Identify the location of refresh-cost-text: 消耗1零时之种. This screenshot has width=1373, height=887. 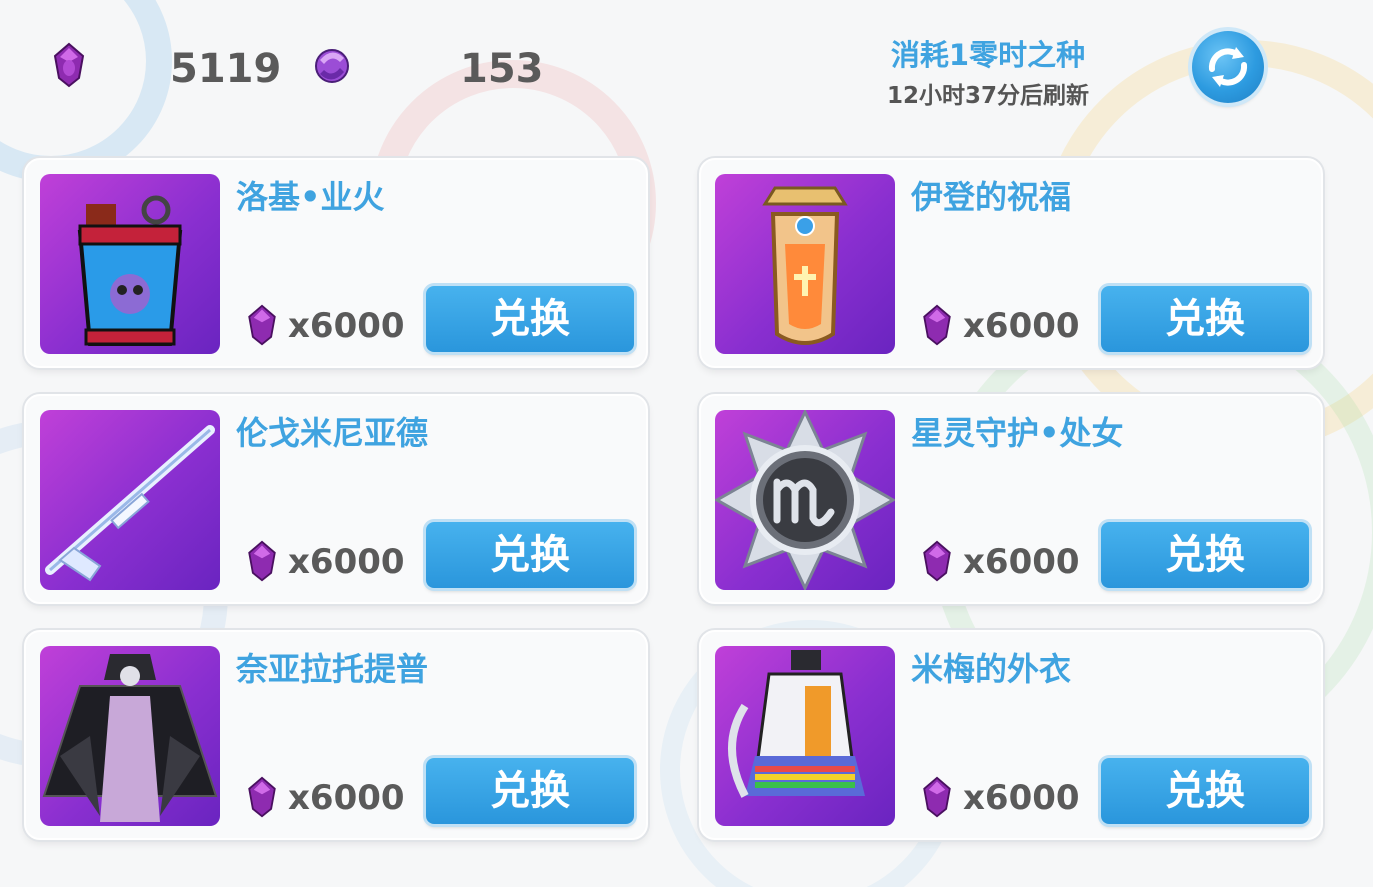
(988, 55).